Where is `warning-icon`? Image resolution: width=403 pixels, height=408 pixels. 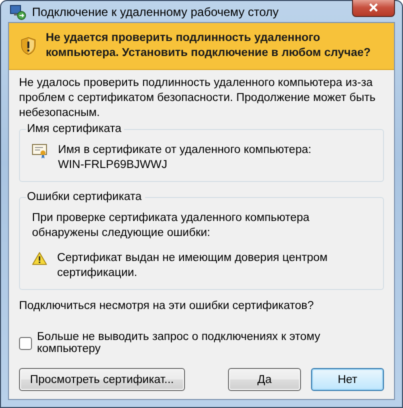 warning-icon is located at coordinates (40, 258).